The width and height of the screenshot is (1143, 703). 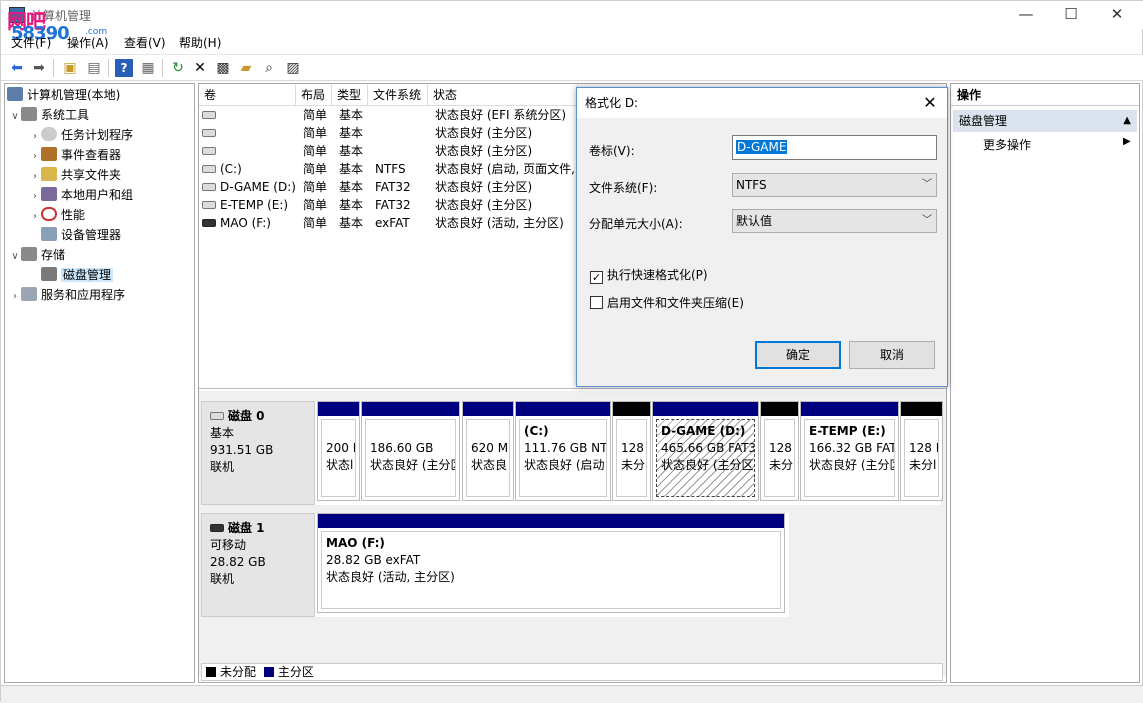 I want to click on app-icon, so click(x=17, y=15).